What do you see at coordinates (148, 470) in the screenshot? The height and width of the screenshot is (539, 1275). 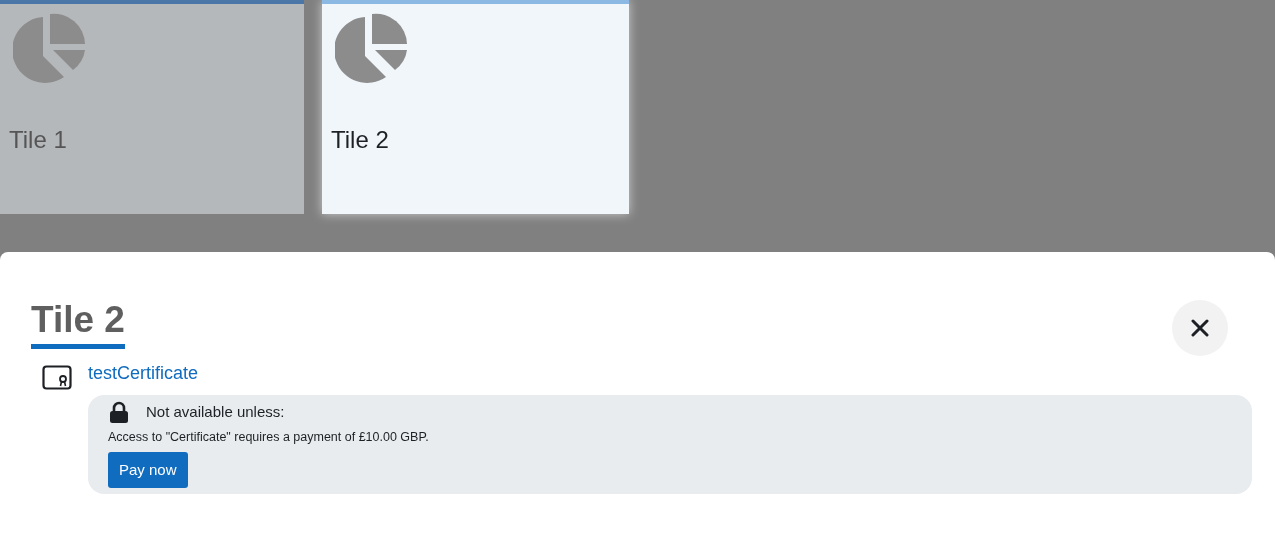 I see `pay-now-button: Pay now` at bounding box center [148, 470].